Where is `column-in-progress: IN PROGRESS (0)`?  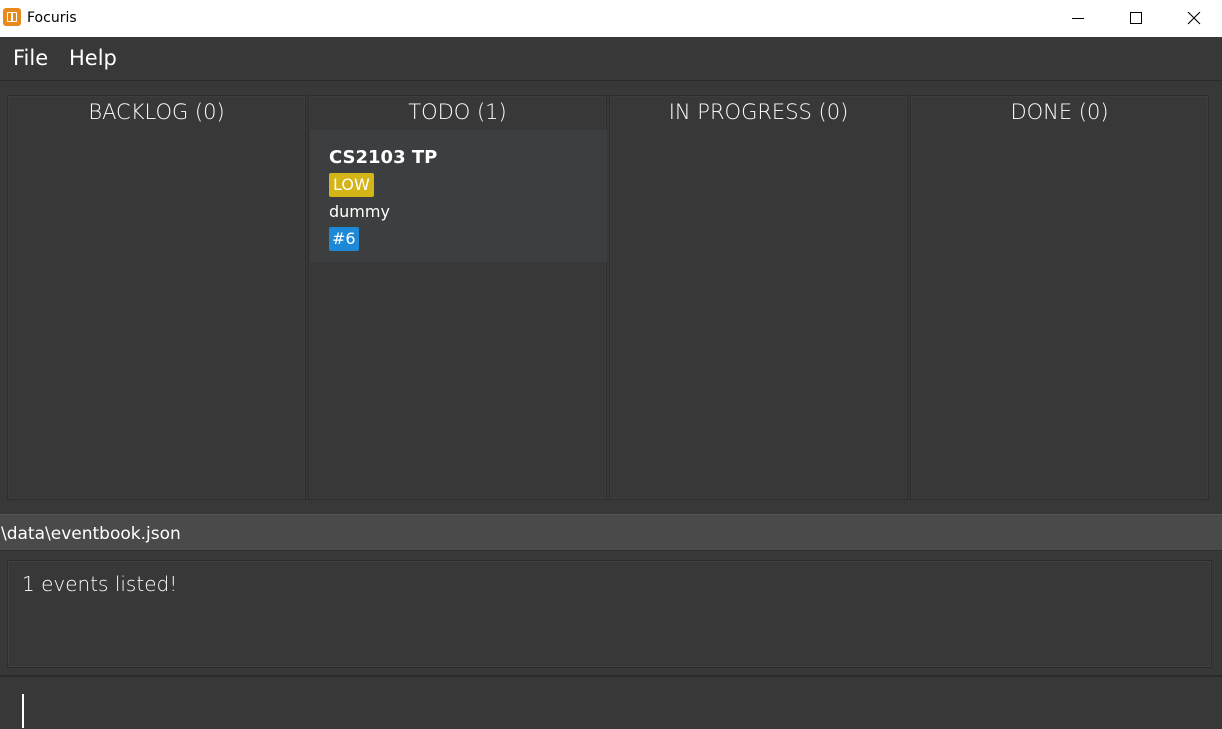 column-in-progress: IN PROGRESS (0) is located at coordinates (758, 297).